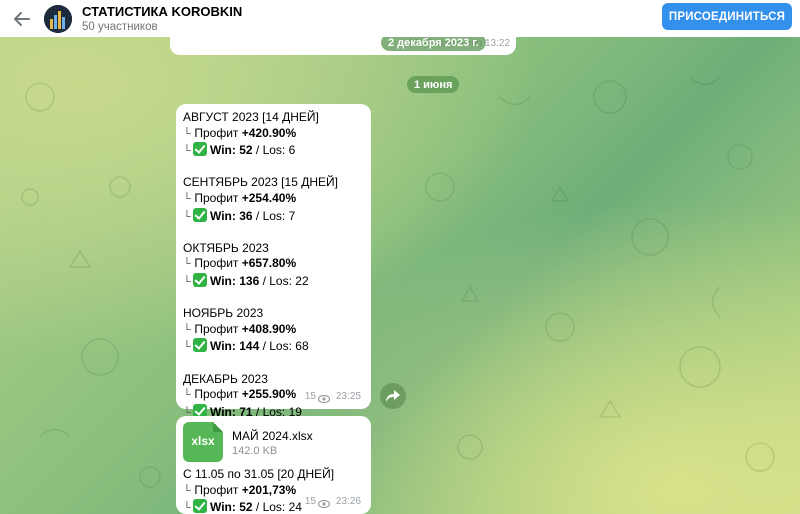 The width and height of the screenshot is (800, 514). What do you see at coordinates (225, 378) in the screenshot?
I see `month-title: ДЕКАБРЬ 2023` at bounding box center [225, 378].